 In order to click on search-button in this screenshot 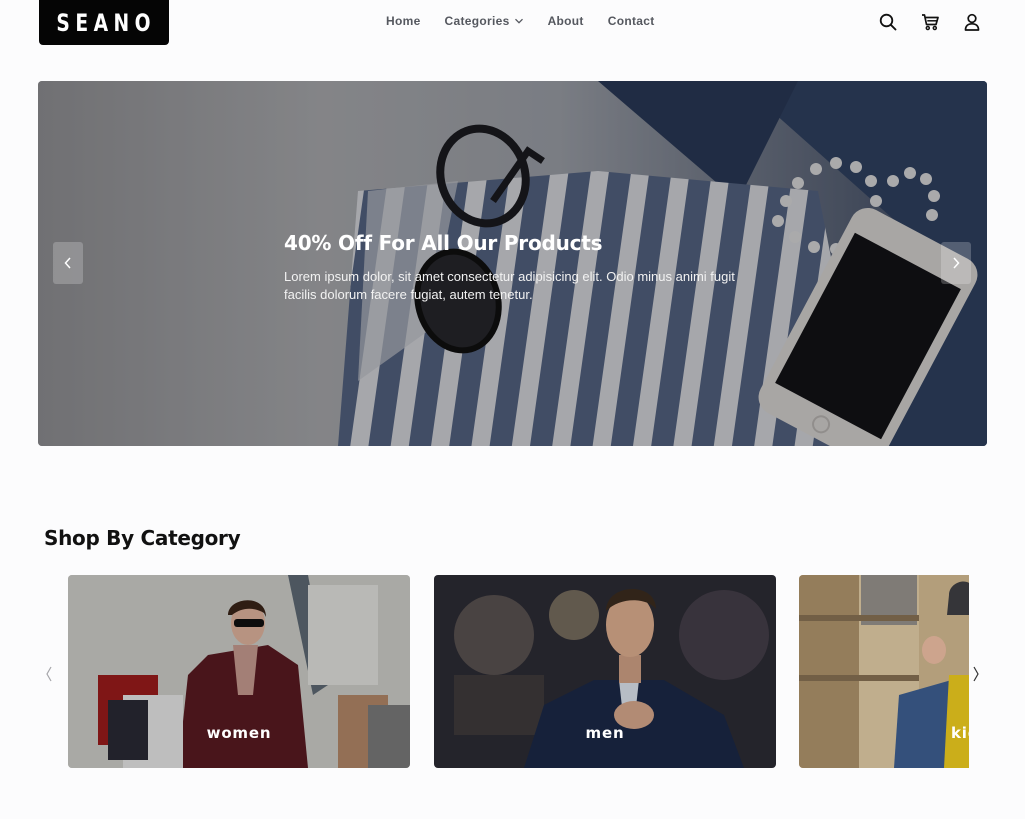, I will do `click(888, 22)`.